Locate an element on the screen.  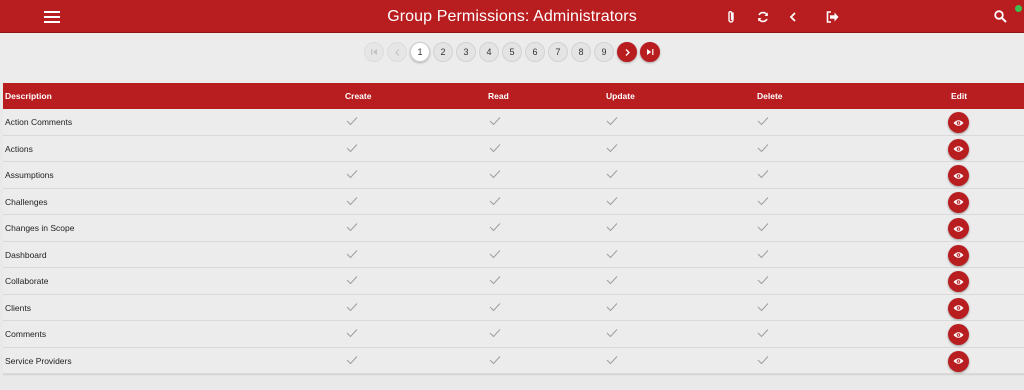
table-row: Dashboard is located at coordinates (513, 254).